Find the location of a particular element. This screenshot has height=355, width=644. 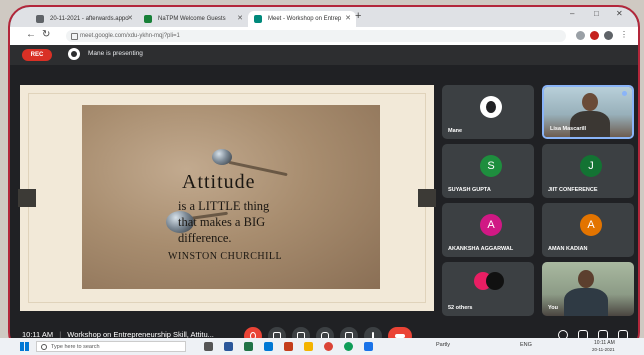

participant-name: Mane is located at coordinates (455, 131).